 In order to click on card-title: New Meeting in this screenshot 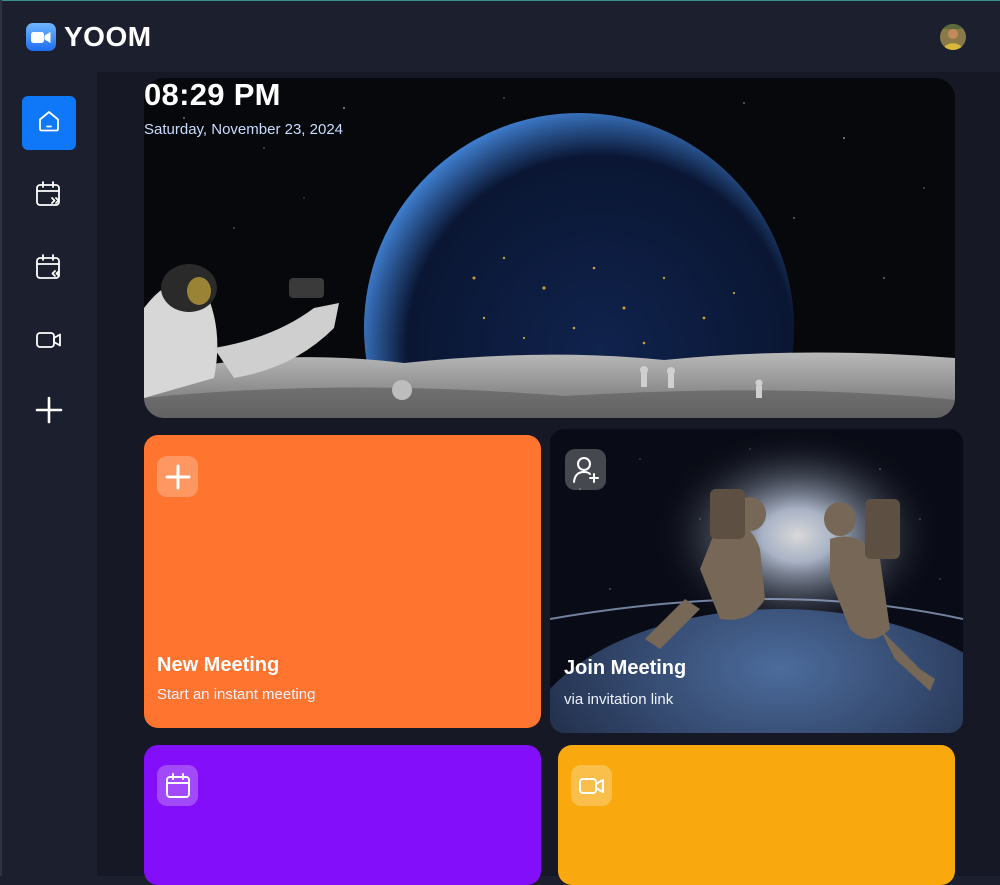, I will do `click(218, 665)`.